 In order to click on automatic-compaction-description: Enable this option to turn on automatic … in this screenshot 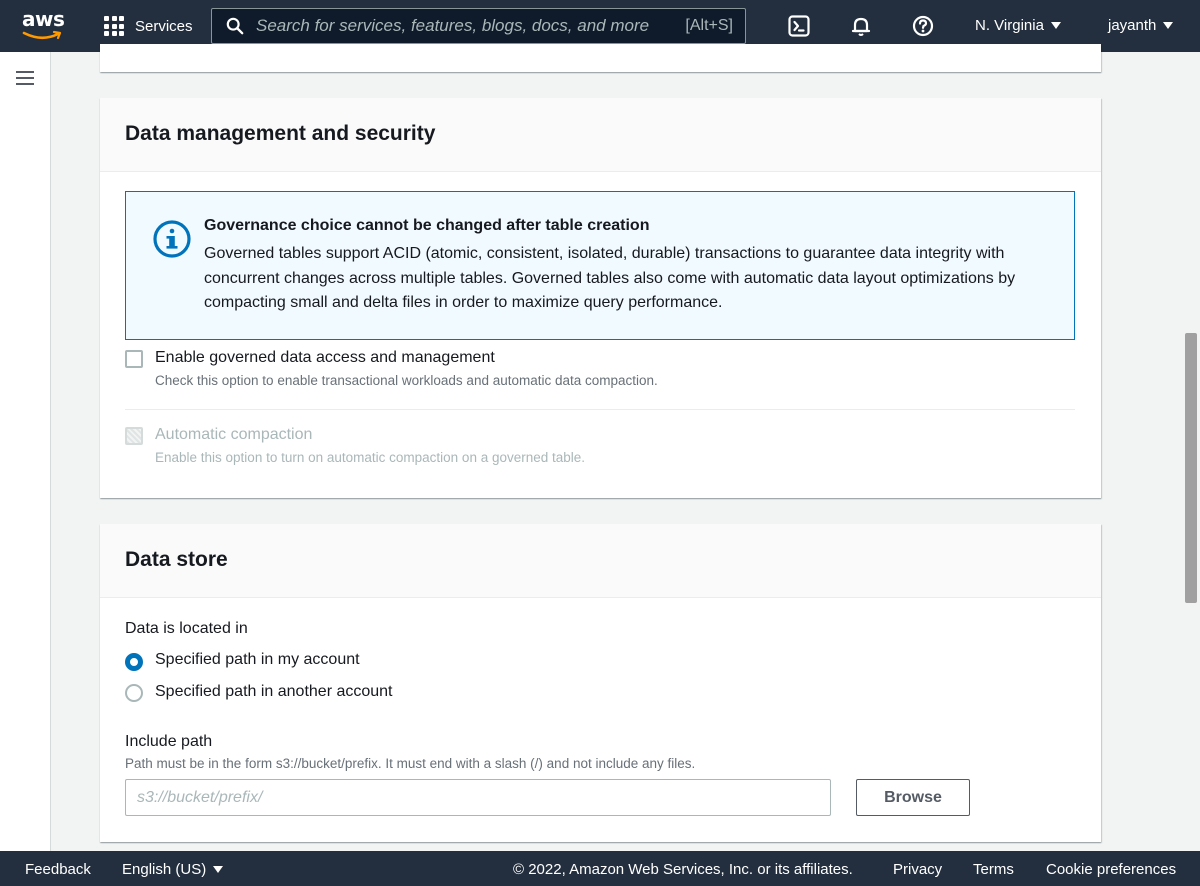, I will do `click(370, 457)`.